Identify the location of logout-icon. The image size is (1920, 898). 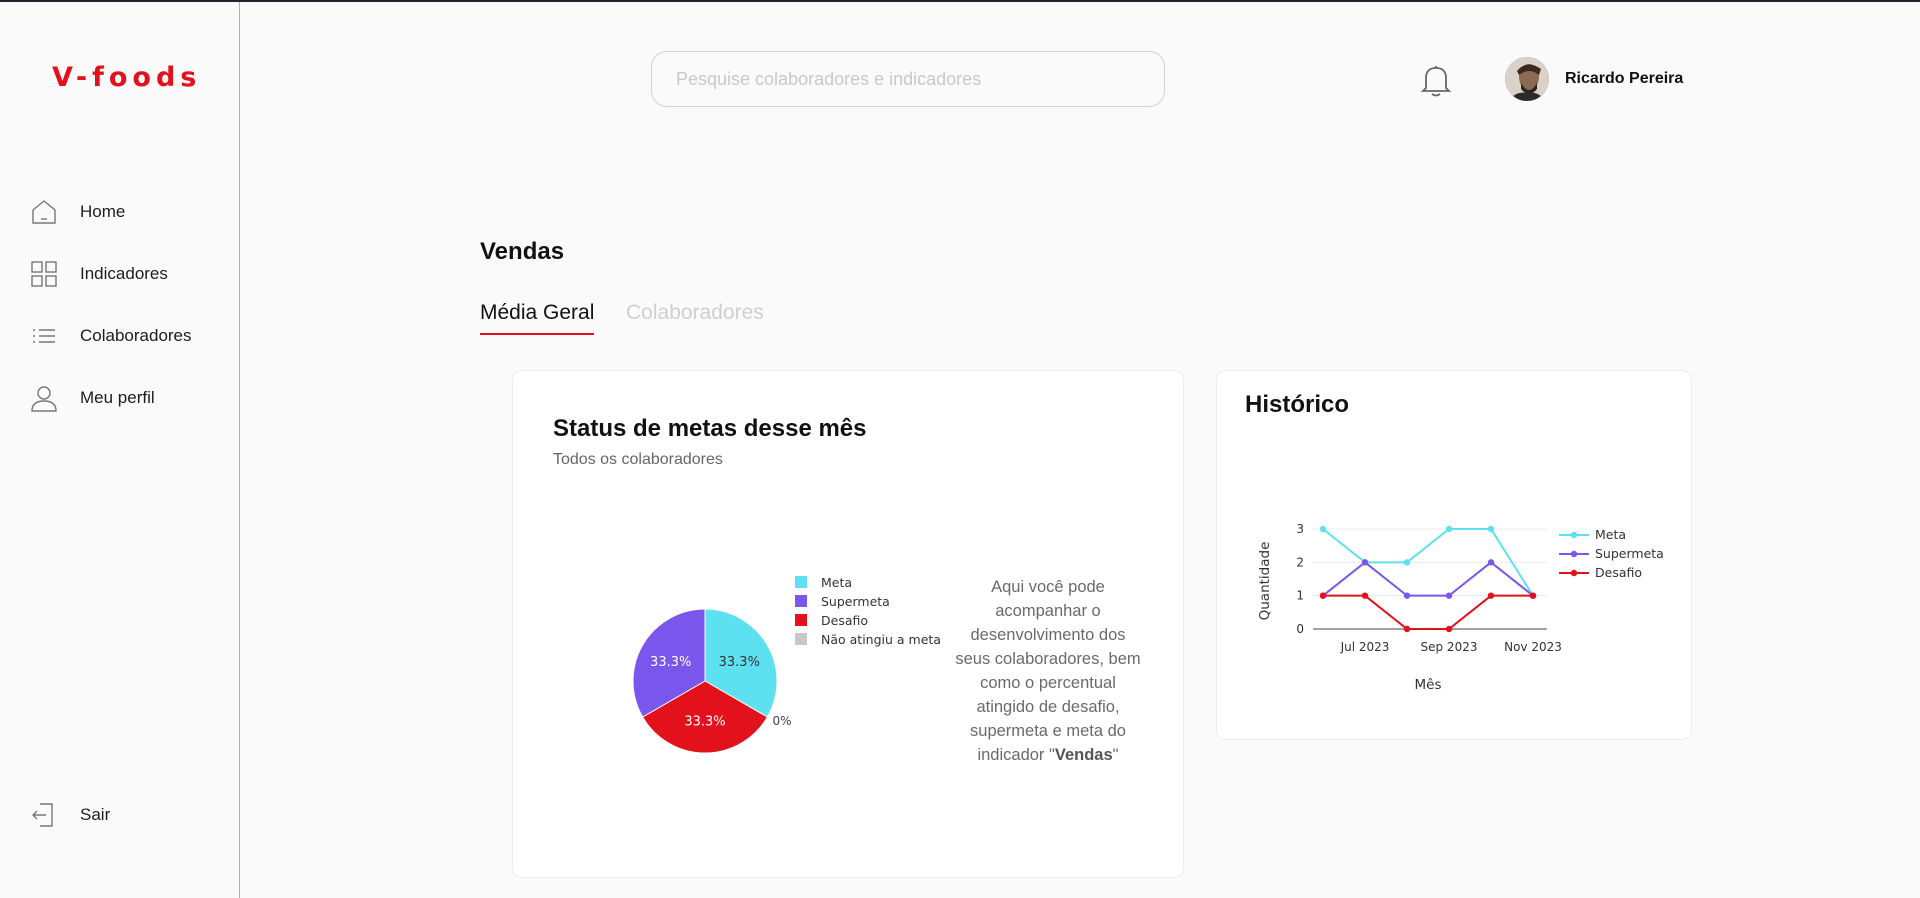
(44, 815).